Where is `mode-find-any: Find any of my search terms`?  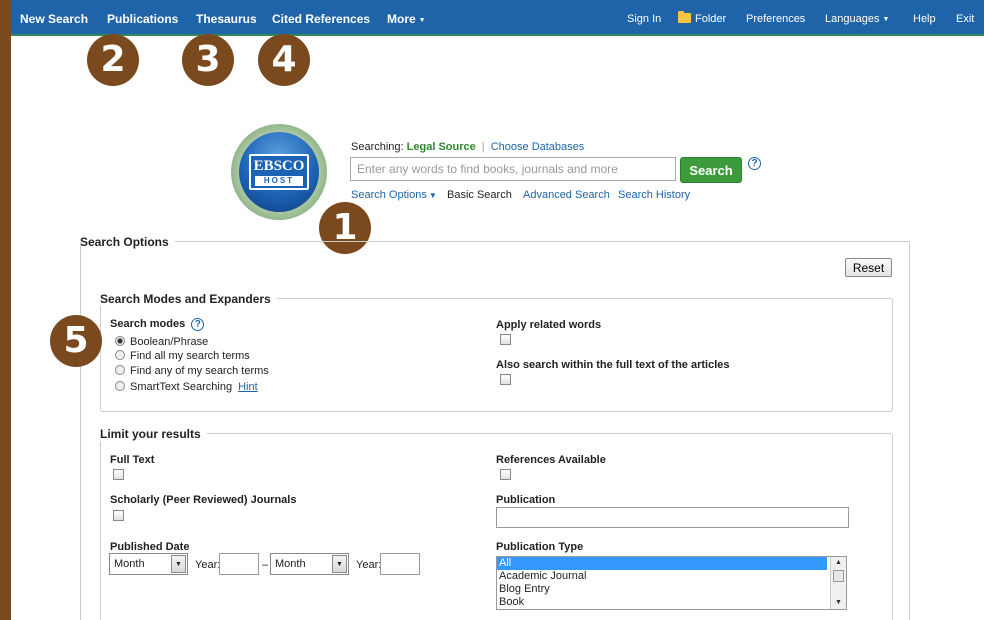 mode-find-any: Find any of my search terms is located at coordinates (192, 371).